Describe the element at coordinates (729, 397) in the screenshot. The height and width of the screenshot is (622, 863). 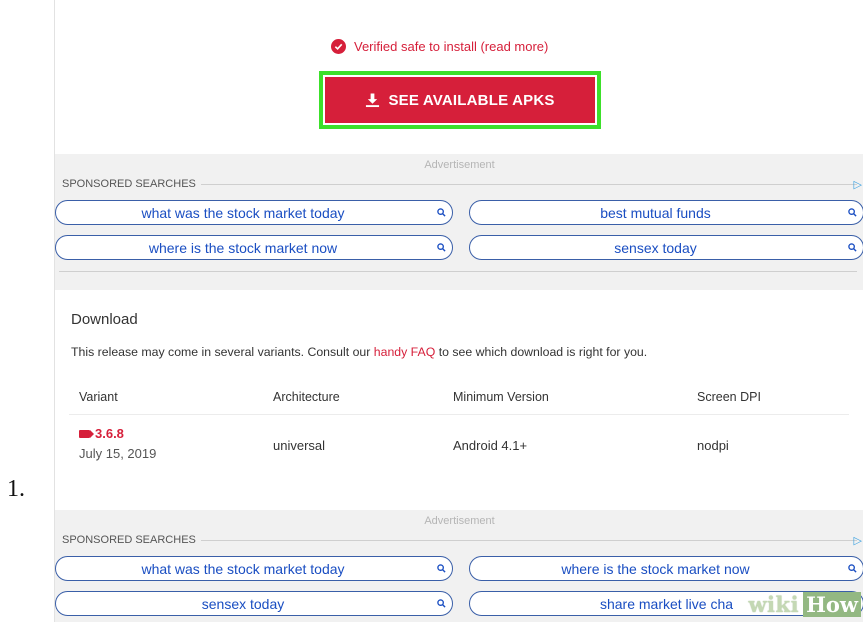
I see `column-header-screen-dpi: Screen DPI` at that location.